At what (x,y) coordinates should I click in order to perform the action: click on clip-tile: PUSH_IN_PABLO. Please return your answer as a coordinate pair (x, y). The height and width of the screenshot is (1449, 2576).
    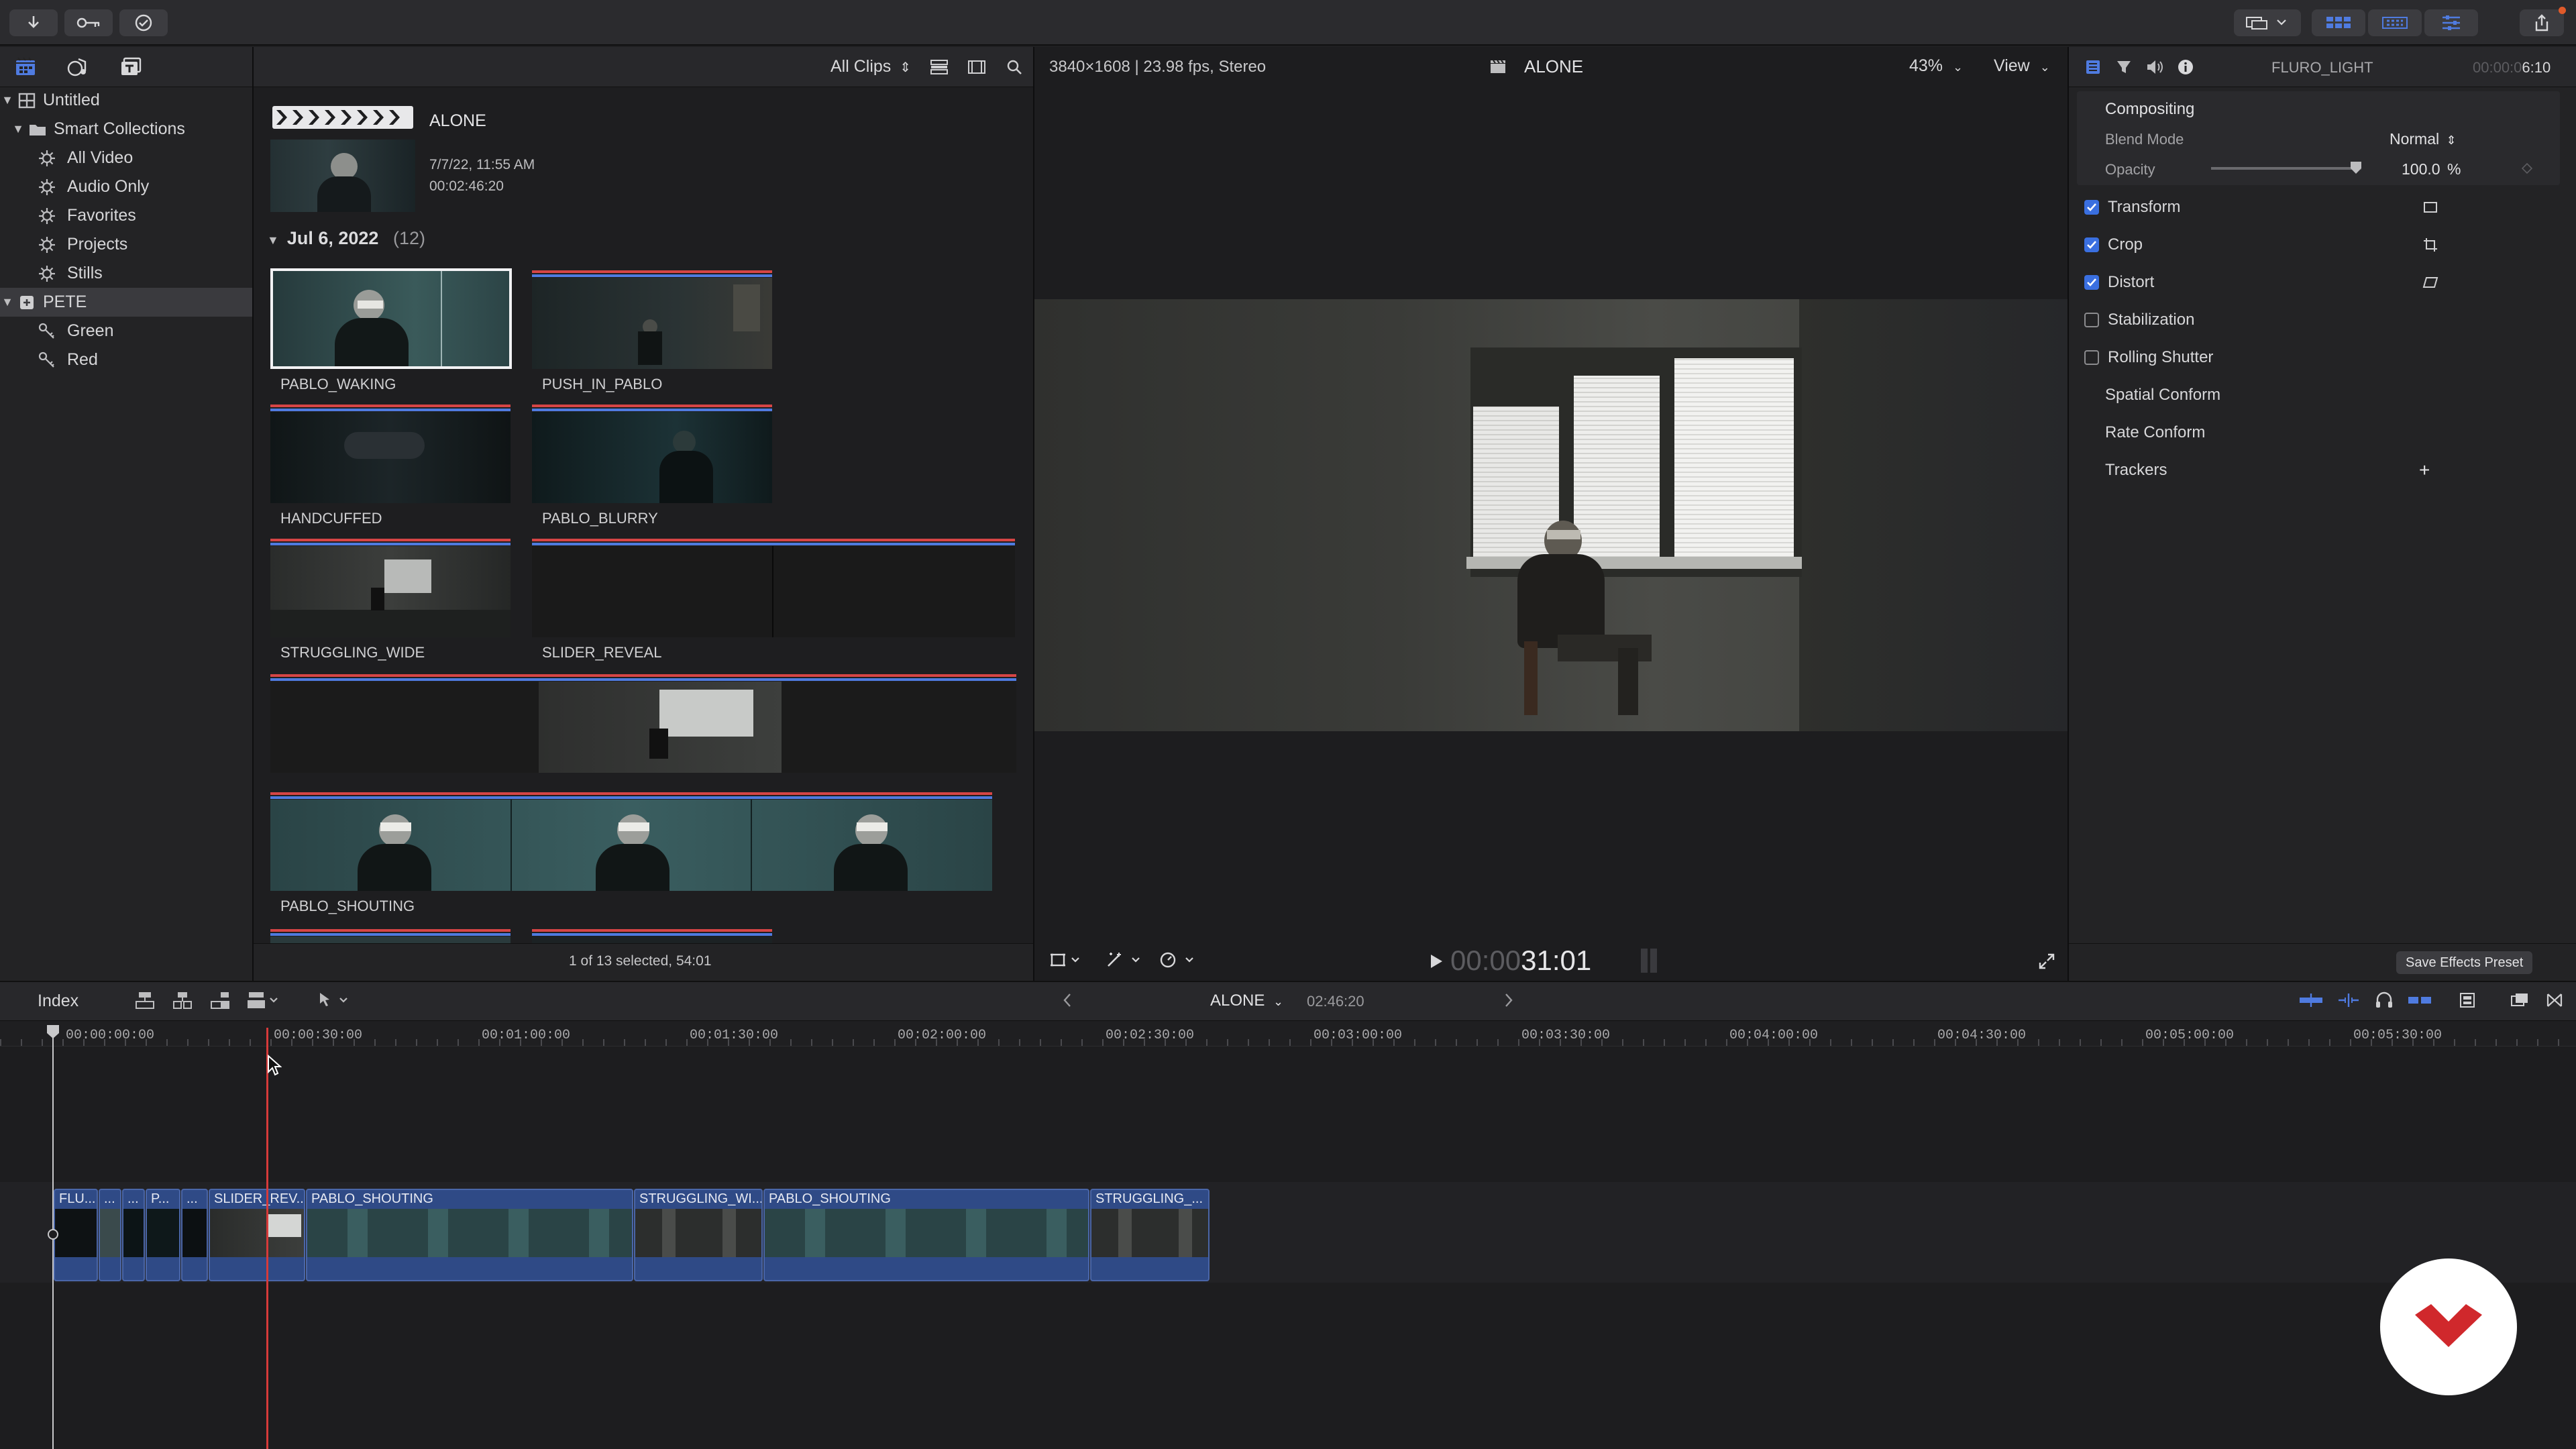
    Looking at the image, I should click on (652, 332).